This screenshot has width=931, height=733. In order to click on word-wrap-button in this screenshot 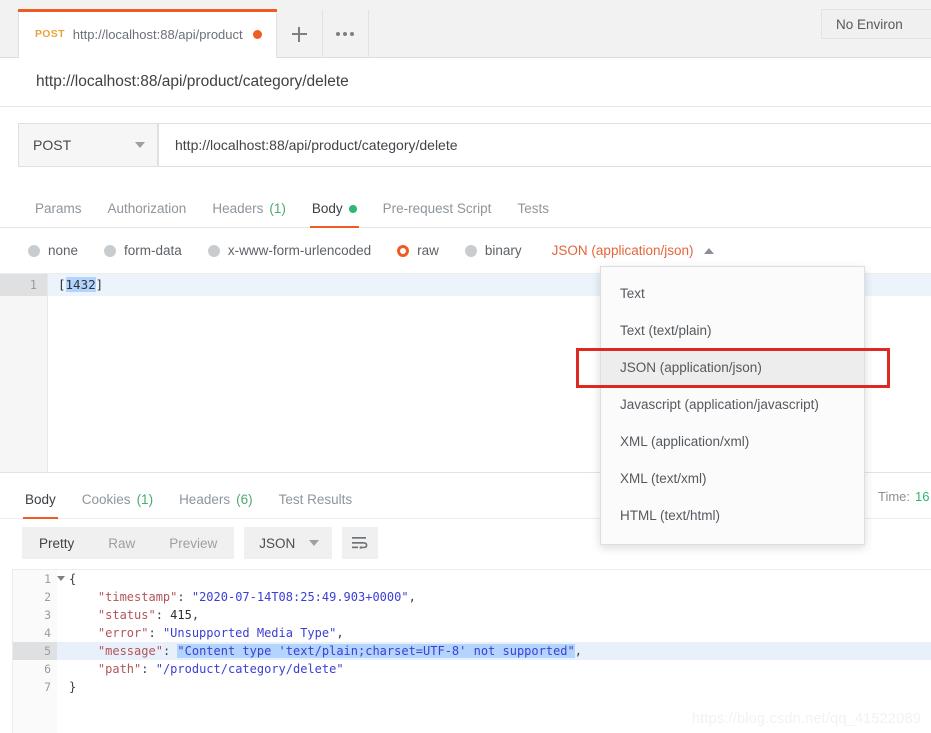, I will do `click(360, 543)`.